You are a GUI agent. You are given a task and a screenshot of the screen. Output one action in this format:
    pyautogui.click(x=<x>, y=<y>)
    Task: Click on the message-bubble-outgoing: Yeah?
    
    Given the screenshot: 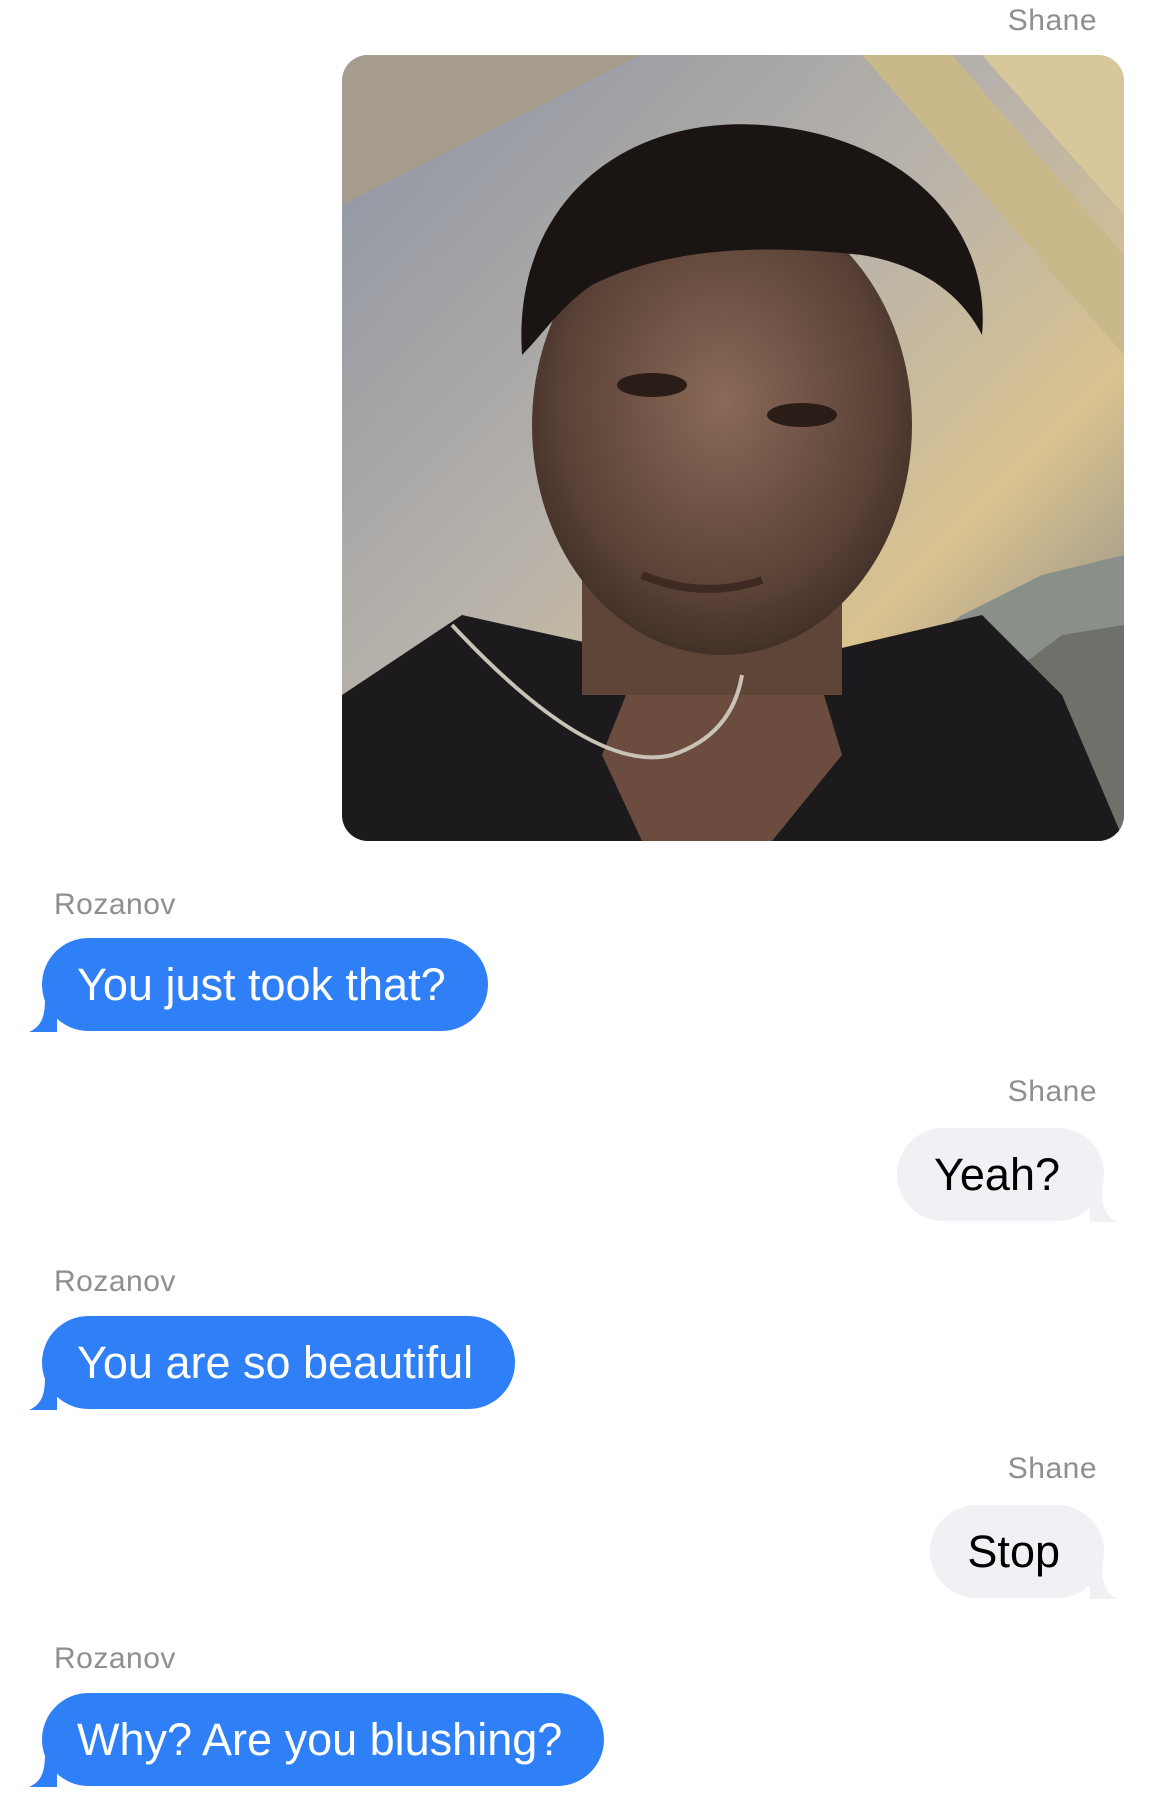 What is the action you would take?
    pyautogui.click(x=1007, y=1175)
    